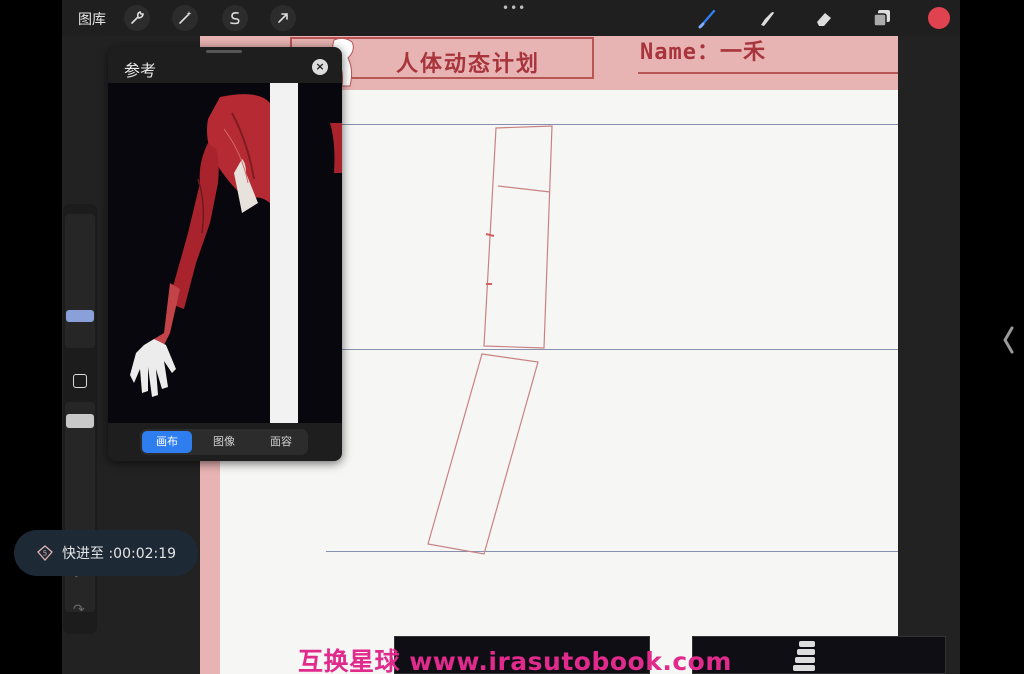 The width and height of the screenshot is (1024, 674). Describe the element at coordinates (281, 442) in the screenshot. I see `tab-face: 面容` at that location.